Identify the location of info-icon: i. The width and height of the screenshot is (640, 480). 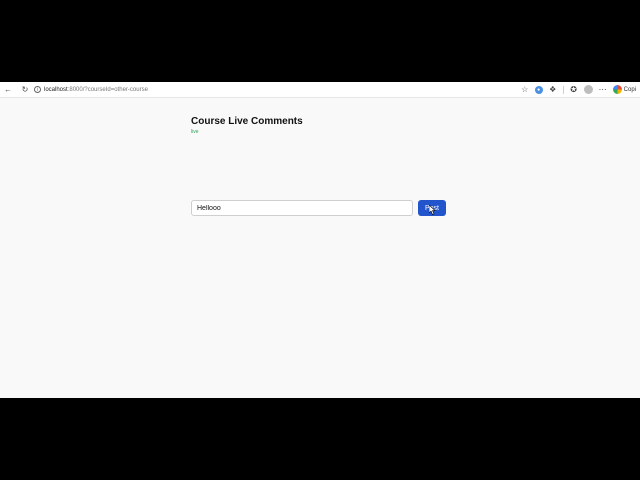
(37, 89).